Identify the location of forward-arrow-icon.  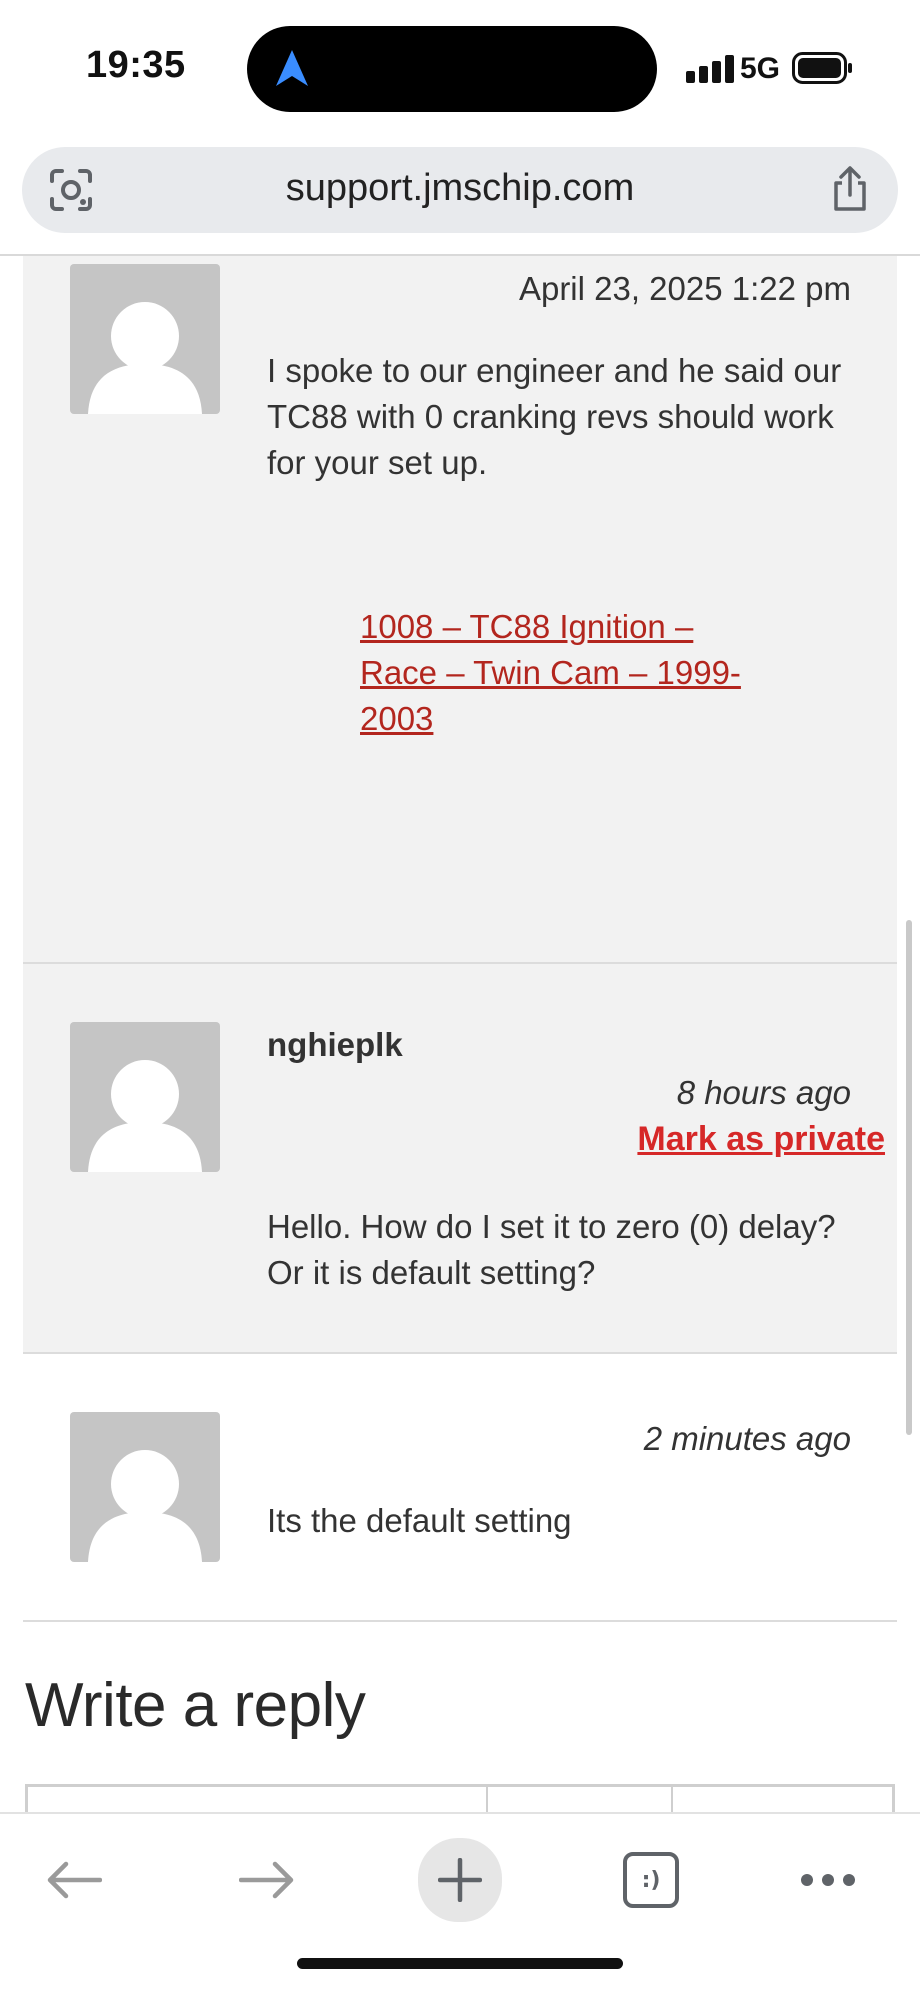
(266, 1880).